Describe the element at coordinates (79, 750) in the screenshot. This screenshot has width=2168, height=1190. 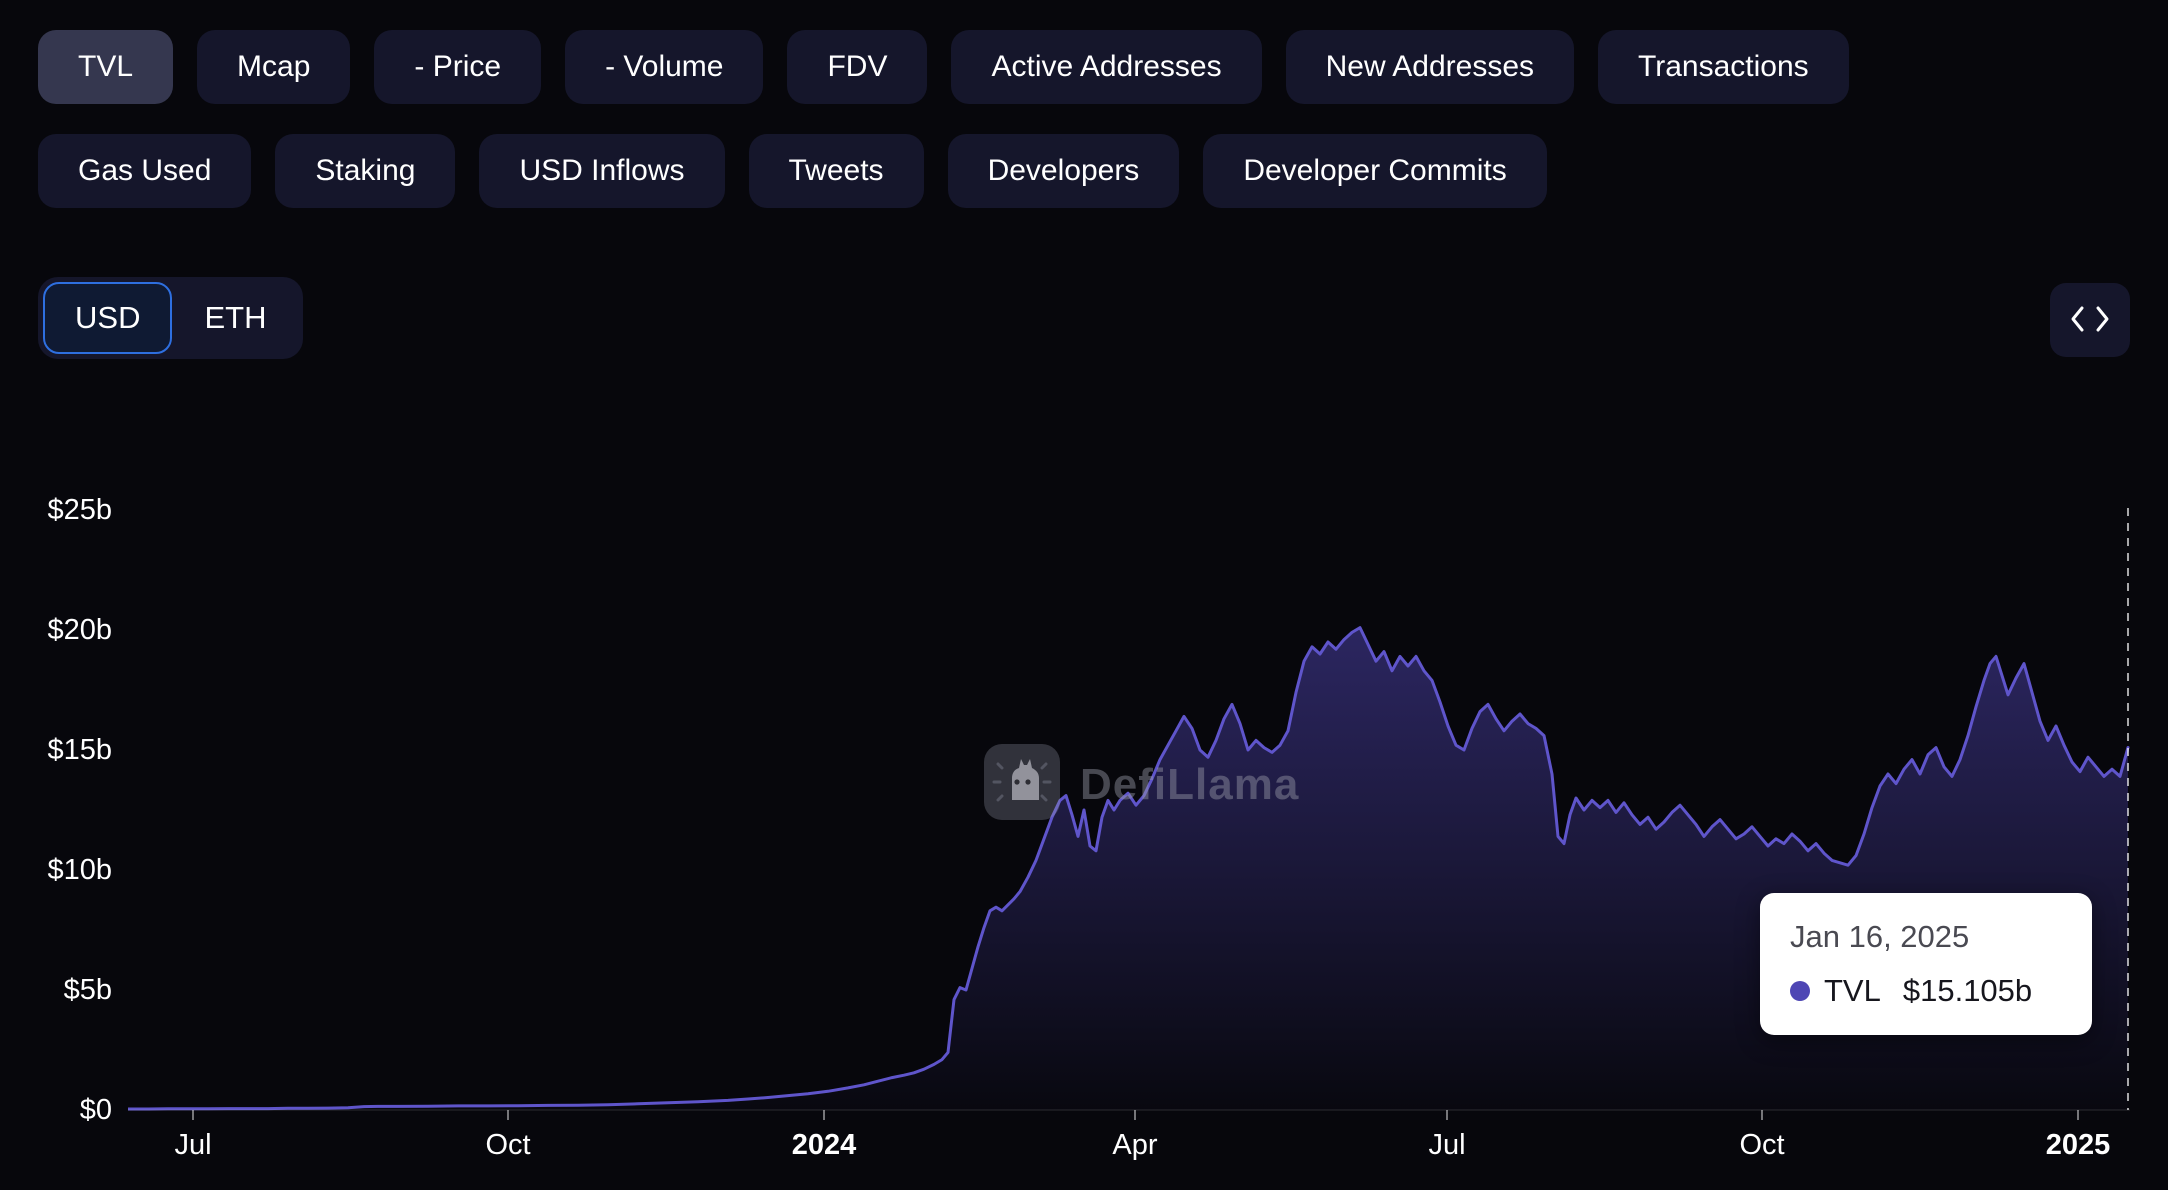
I see `y-axis-label: $15b` at that location.